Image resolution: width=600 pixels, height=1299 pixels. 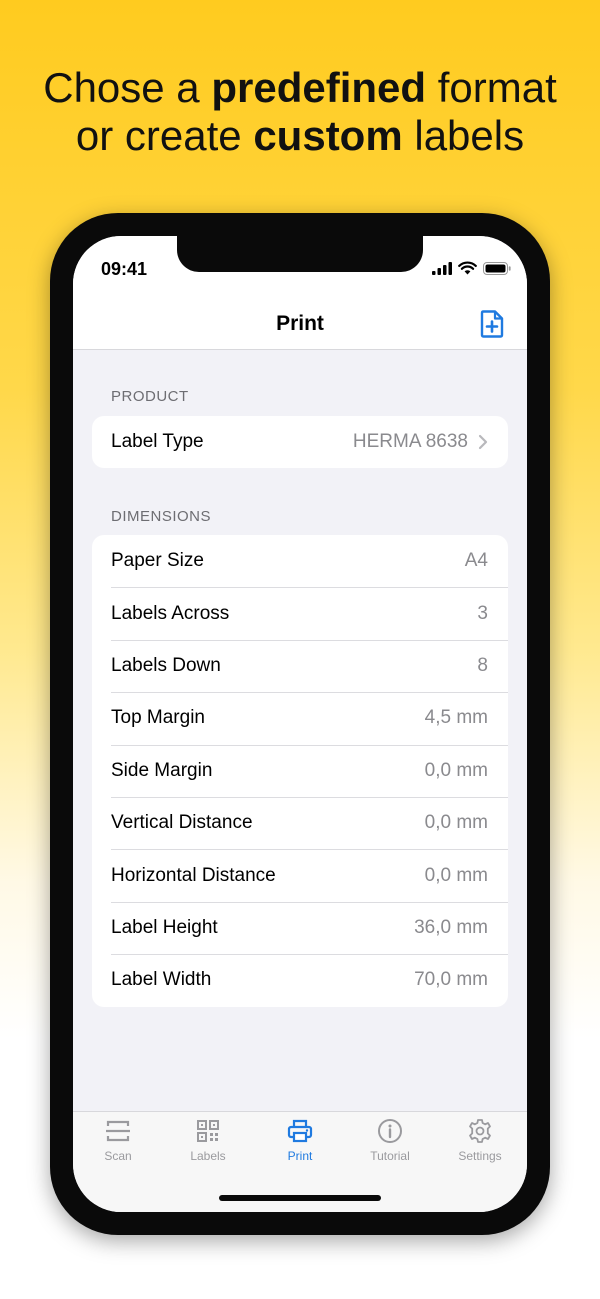 What do you see at coordinates (161, 980) in the screenshot?
I see `dimension-label: Label Width` at bounding box center [161, 980].